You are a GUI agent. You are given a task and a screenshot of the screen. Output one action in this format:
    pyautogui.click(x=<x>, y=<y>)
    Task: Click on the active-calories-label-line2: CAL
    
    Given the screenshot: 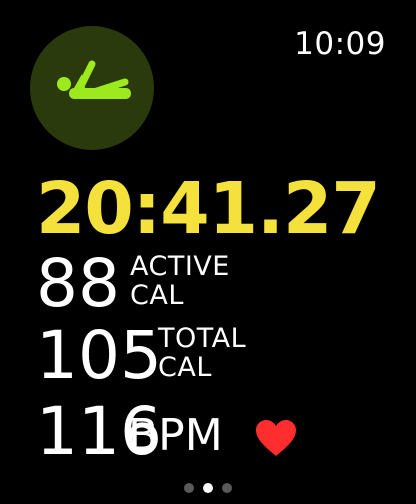 What is the action you would take?
    pyautogui.click(x=157, y=295)
    